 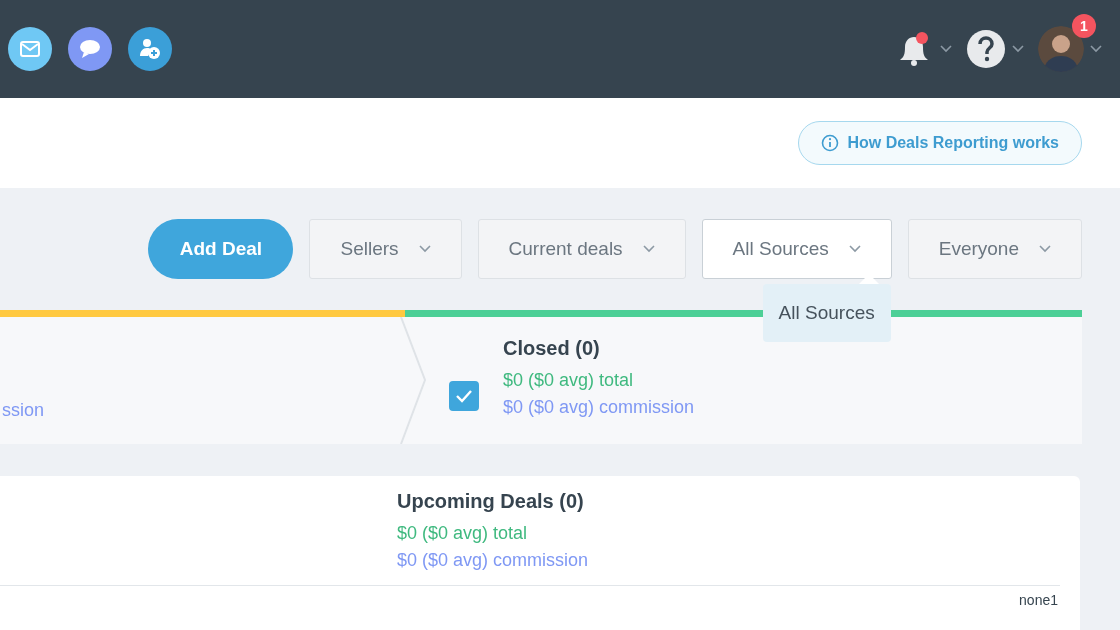 I want to click on checkbox, so click(x=464, y=396).